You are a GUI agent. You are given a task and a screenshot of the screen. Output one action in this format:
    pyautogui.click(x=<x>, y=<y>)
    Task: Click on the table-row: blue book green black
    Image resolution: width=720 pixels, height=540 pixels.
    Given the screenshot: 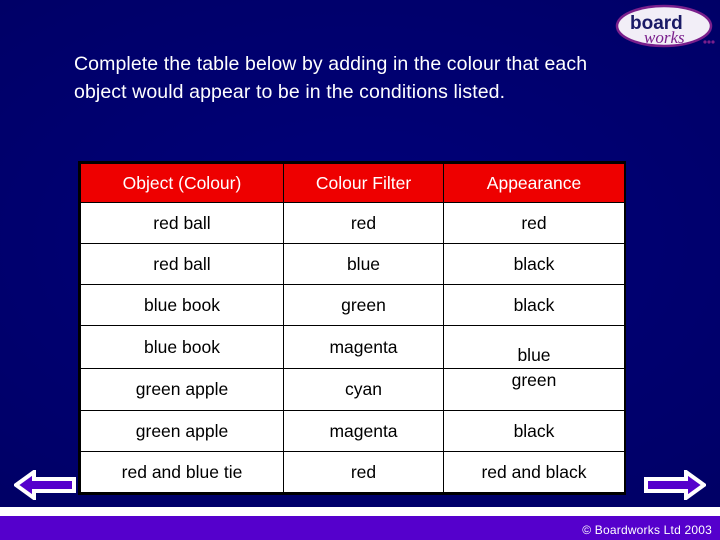 What is the action you would take?
    pyautogui.click(x=352, y=305)
    